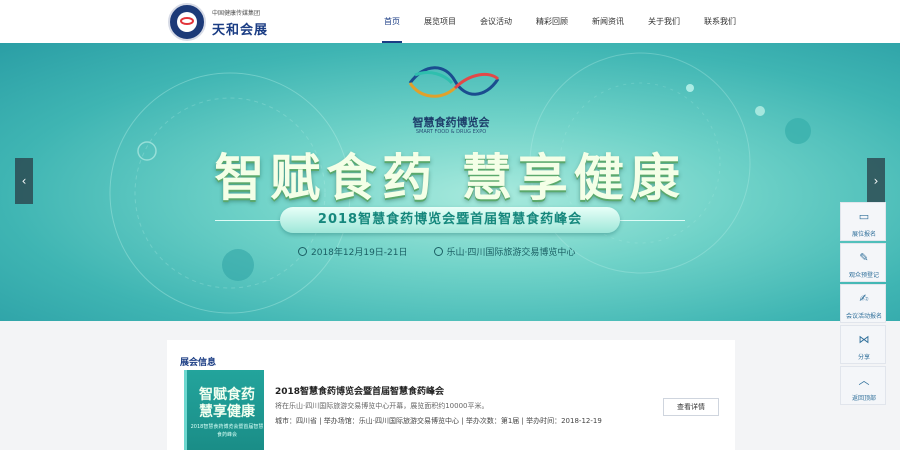 The width and height of the screenshot is (900, 450). What do you see at coordinates (863, 398) in the screenshot?
I see `sidebar-label: 返回顶部` at bounding box center [863, 398].